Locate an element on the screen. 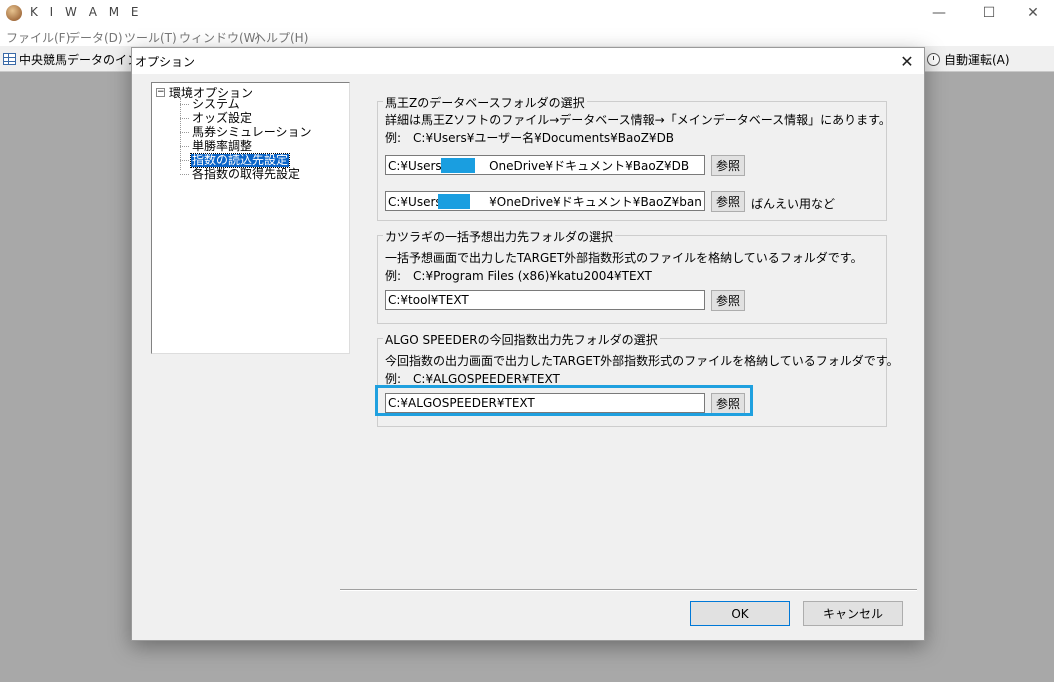  tree-item-label: オッズ設定 is located at coordinates (222, 117).